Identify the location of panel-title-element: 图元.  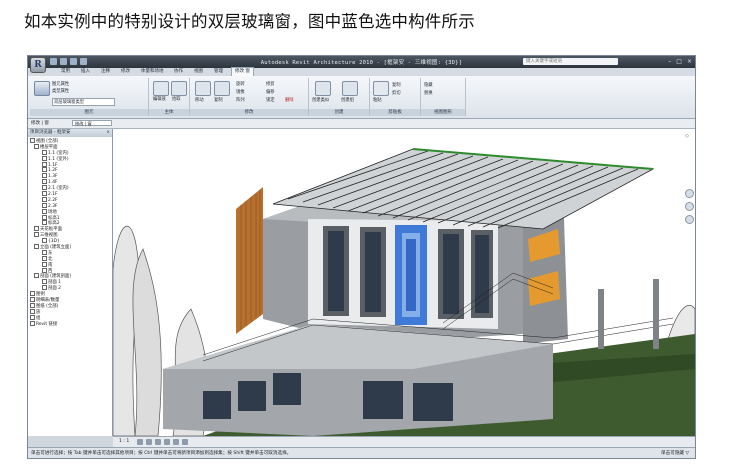
(89, 112).